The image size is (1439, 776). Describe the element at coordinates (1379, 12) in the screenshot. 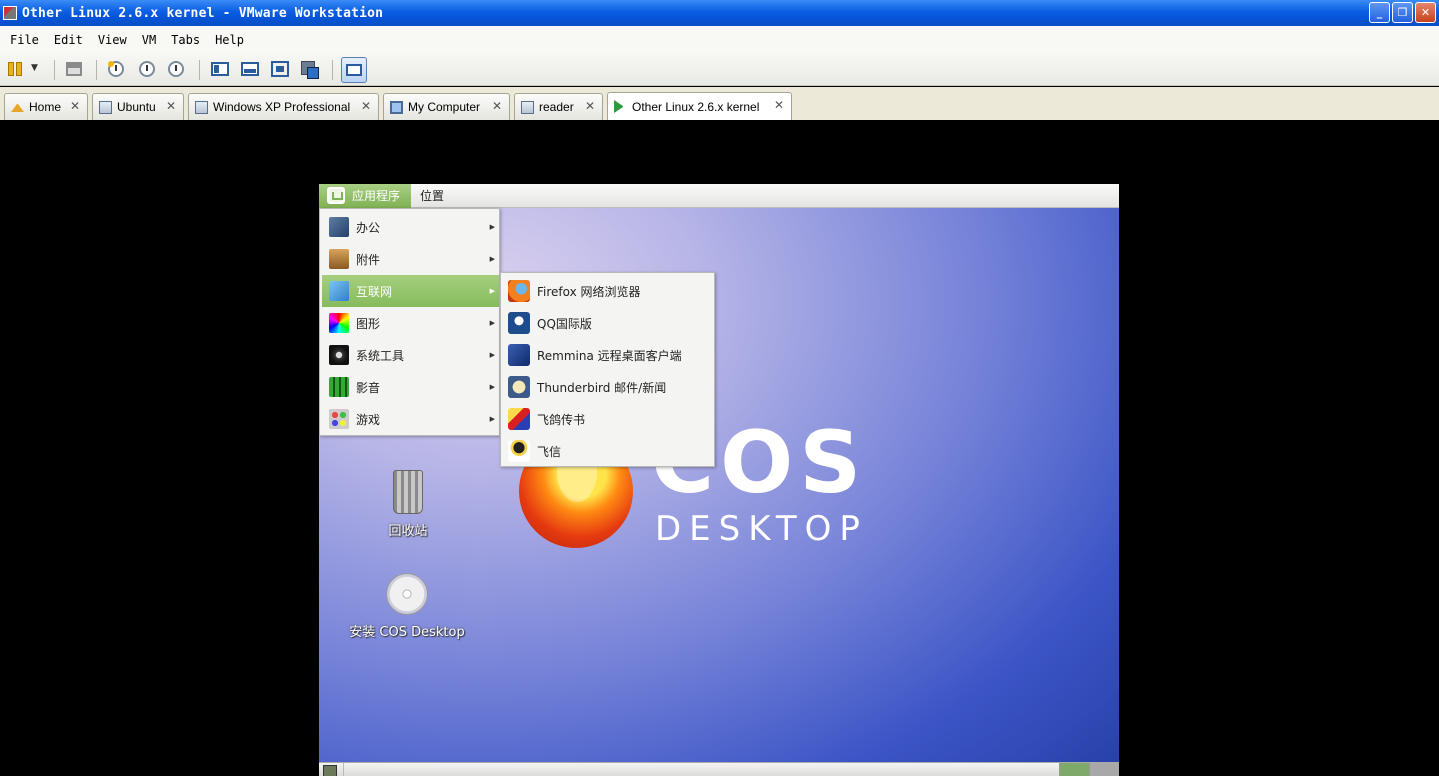

I see `minimize-button: _` at that location.